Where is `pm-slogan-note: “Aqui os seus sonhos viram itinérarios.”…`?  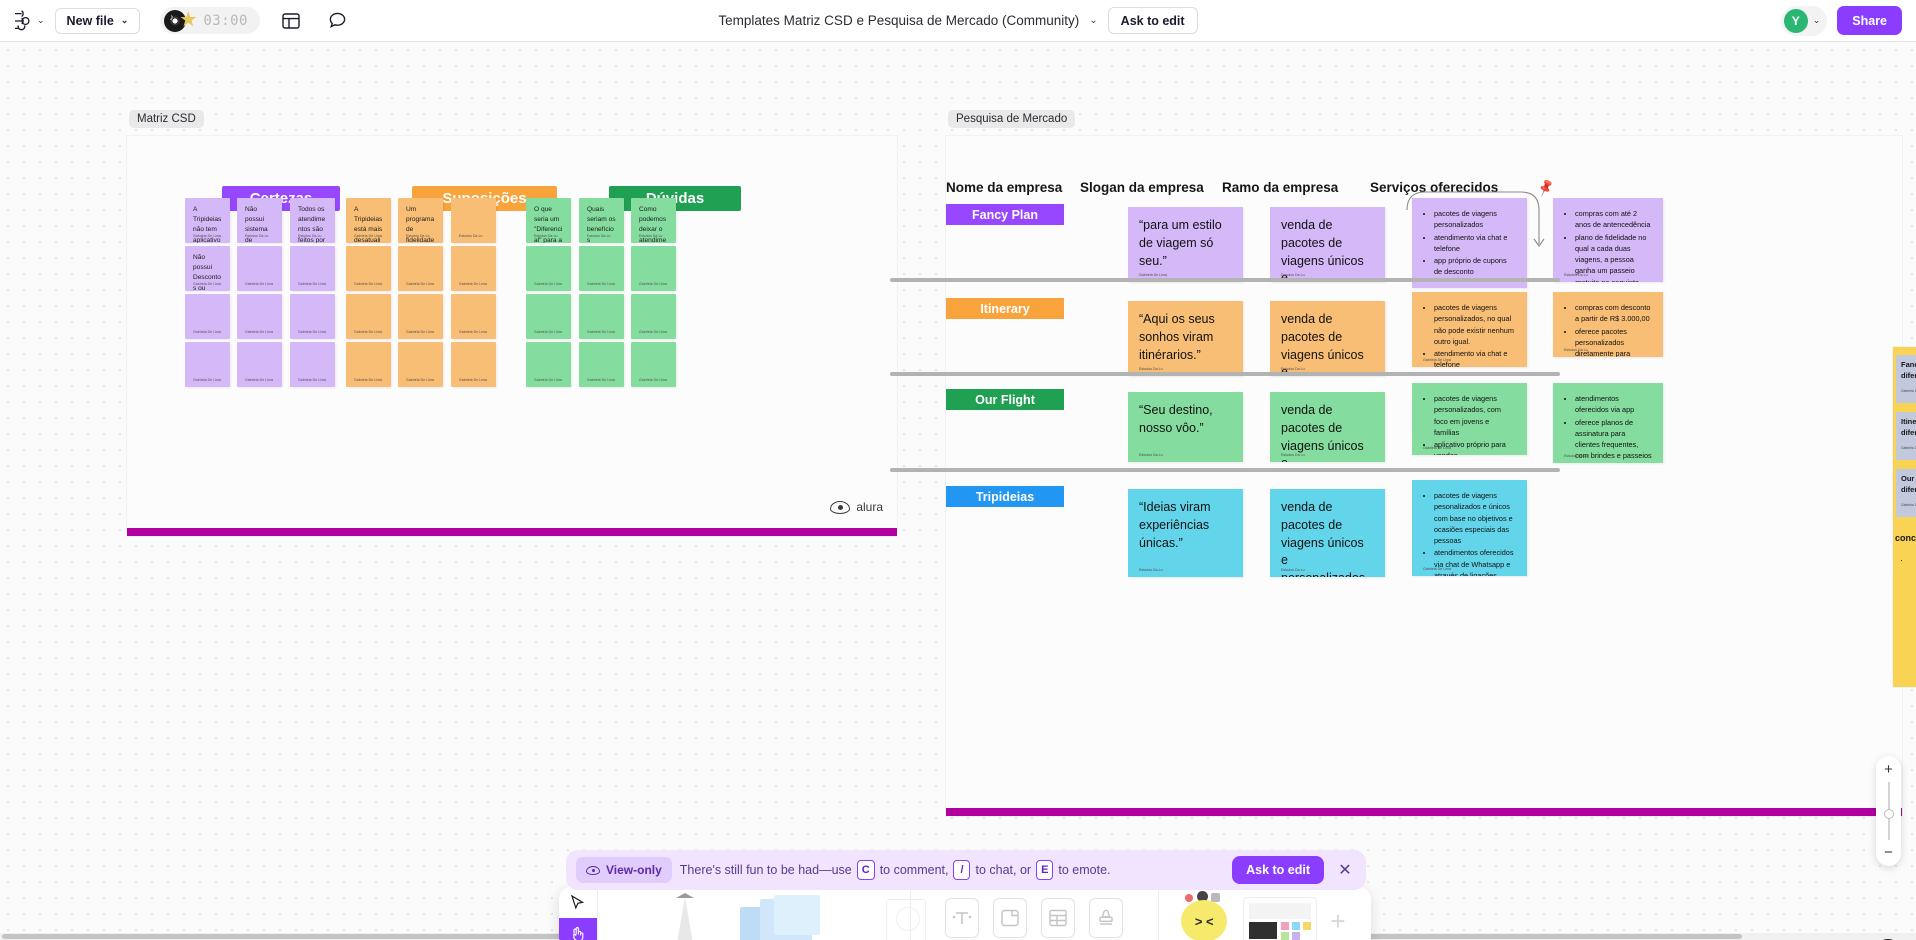 pm-slogan-note: “Aqui os seus sonhos viram itinérarios.”… is located at coordinates (1185, 338).